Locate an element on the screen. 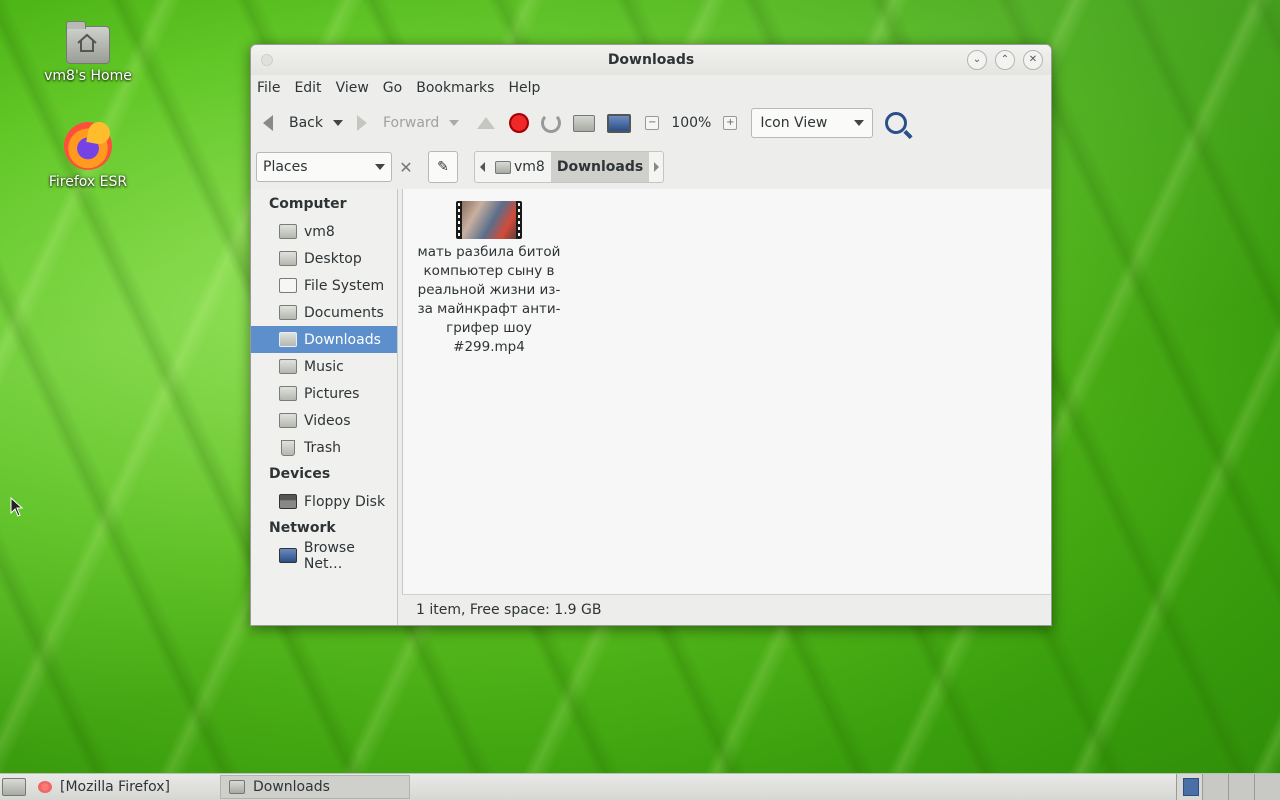  sidebar-item-label: Documents is located at coordinates (344, 312).